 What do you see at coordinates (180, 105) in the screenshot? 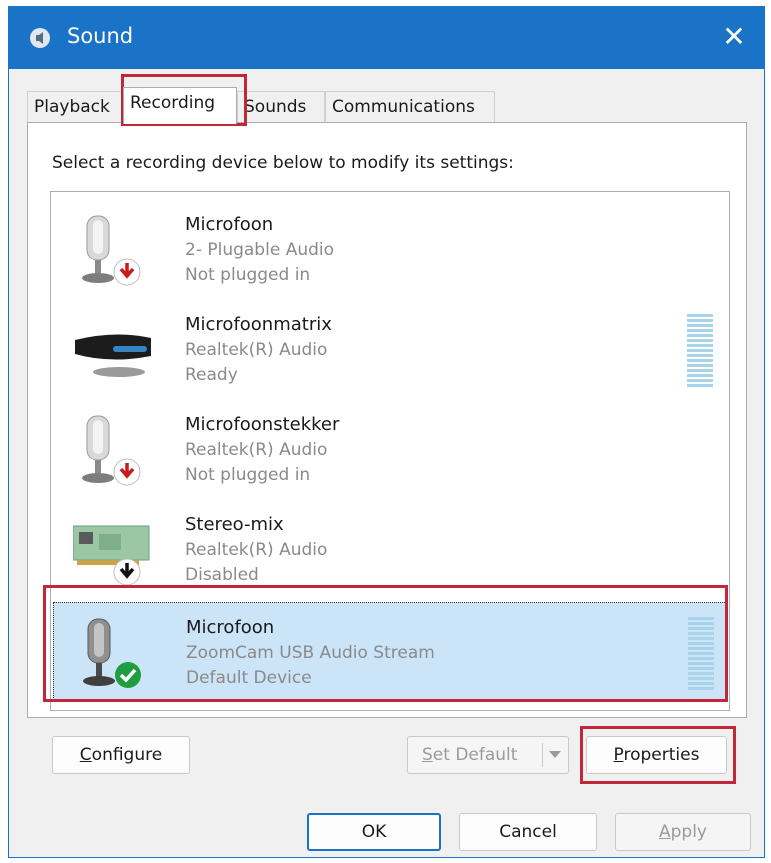
I see `tab-recording: Recording` at bounding box center [180, 105].